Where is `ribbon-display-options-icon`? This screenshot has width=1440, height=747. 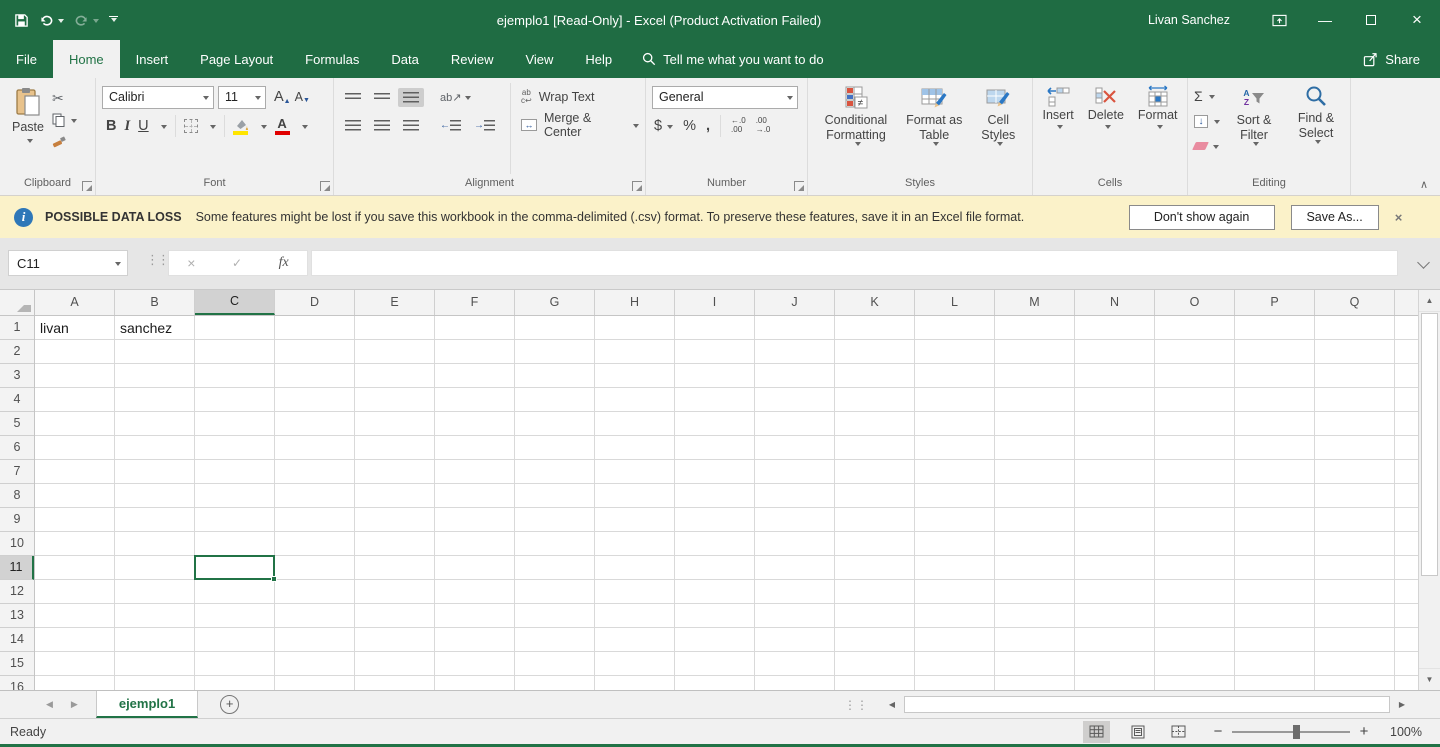
ribbon-display-options-icon is located at coordinates (1279, 20).